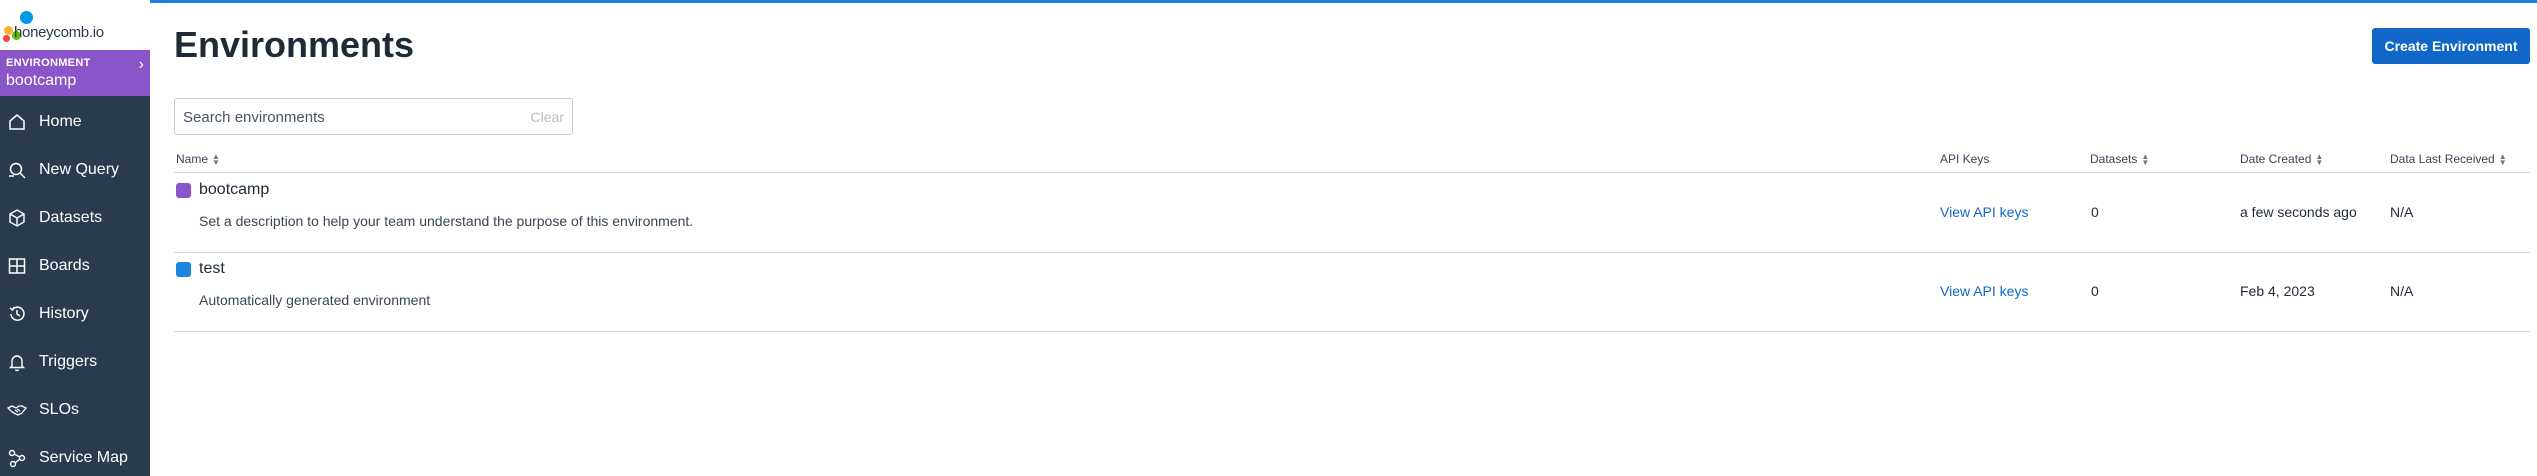  Describe the element at coordinates (17, 218) in the screenshot. I see `cube-icon` at that location.